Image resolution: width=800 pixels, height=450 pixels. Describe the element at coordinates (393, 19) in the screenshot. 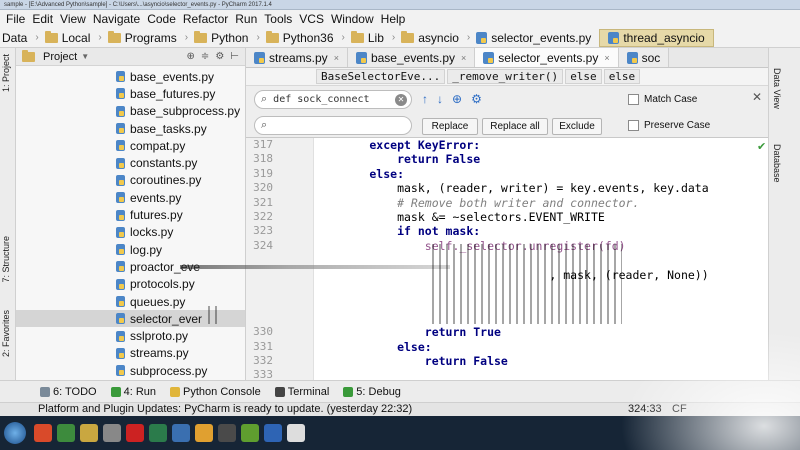

I see `menu-help: Help` at that location.